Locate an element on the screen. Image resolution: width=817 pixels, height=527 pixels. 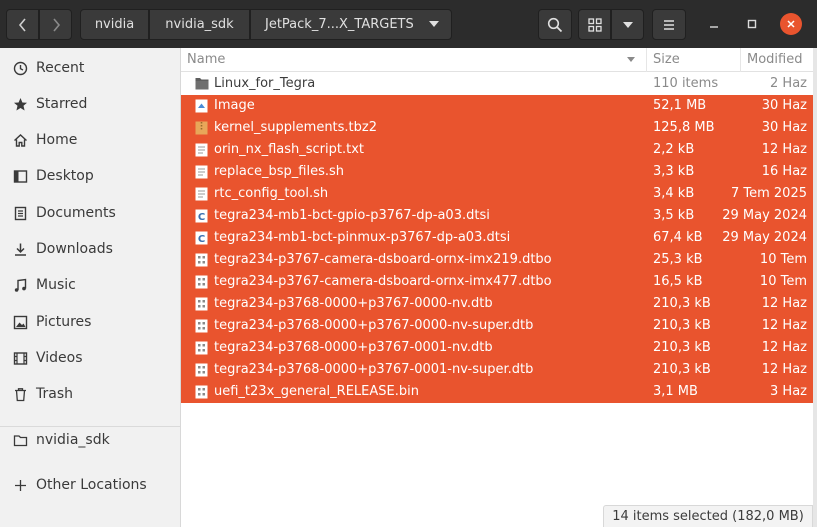
sidebar-item-label: Downloads is located at coordinates (74, 249).